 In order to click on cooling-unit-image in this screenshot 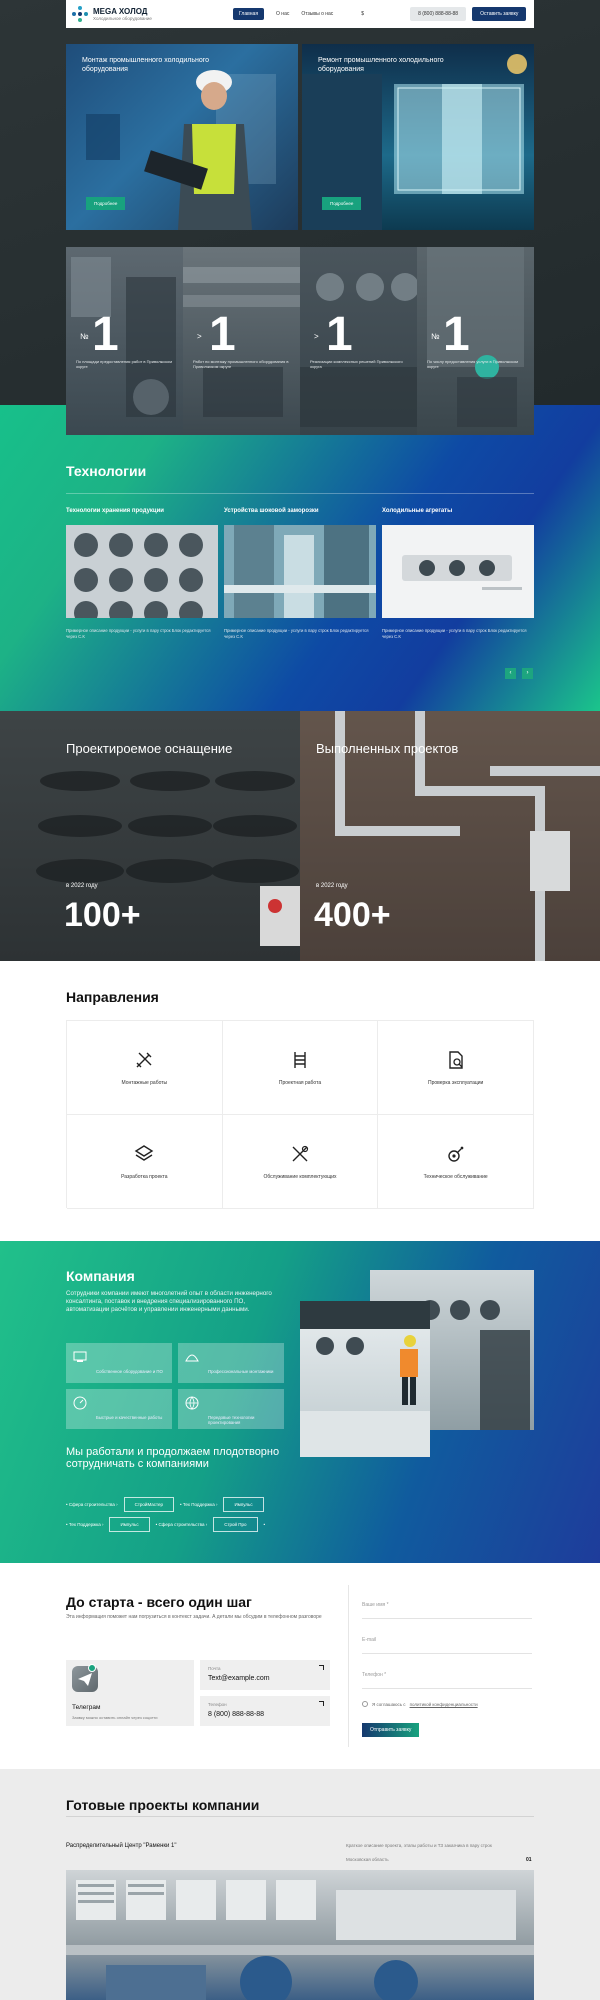, I will do `click(462, 572)`.